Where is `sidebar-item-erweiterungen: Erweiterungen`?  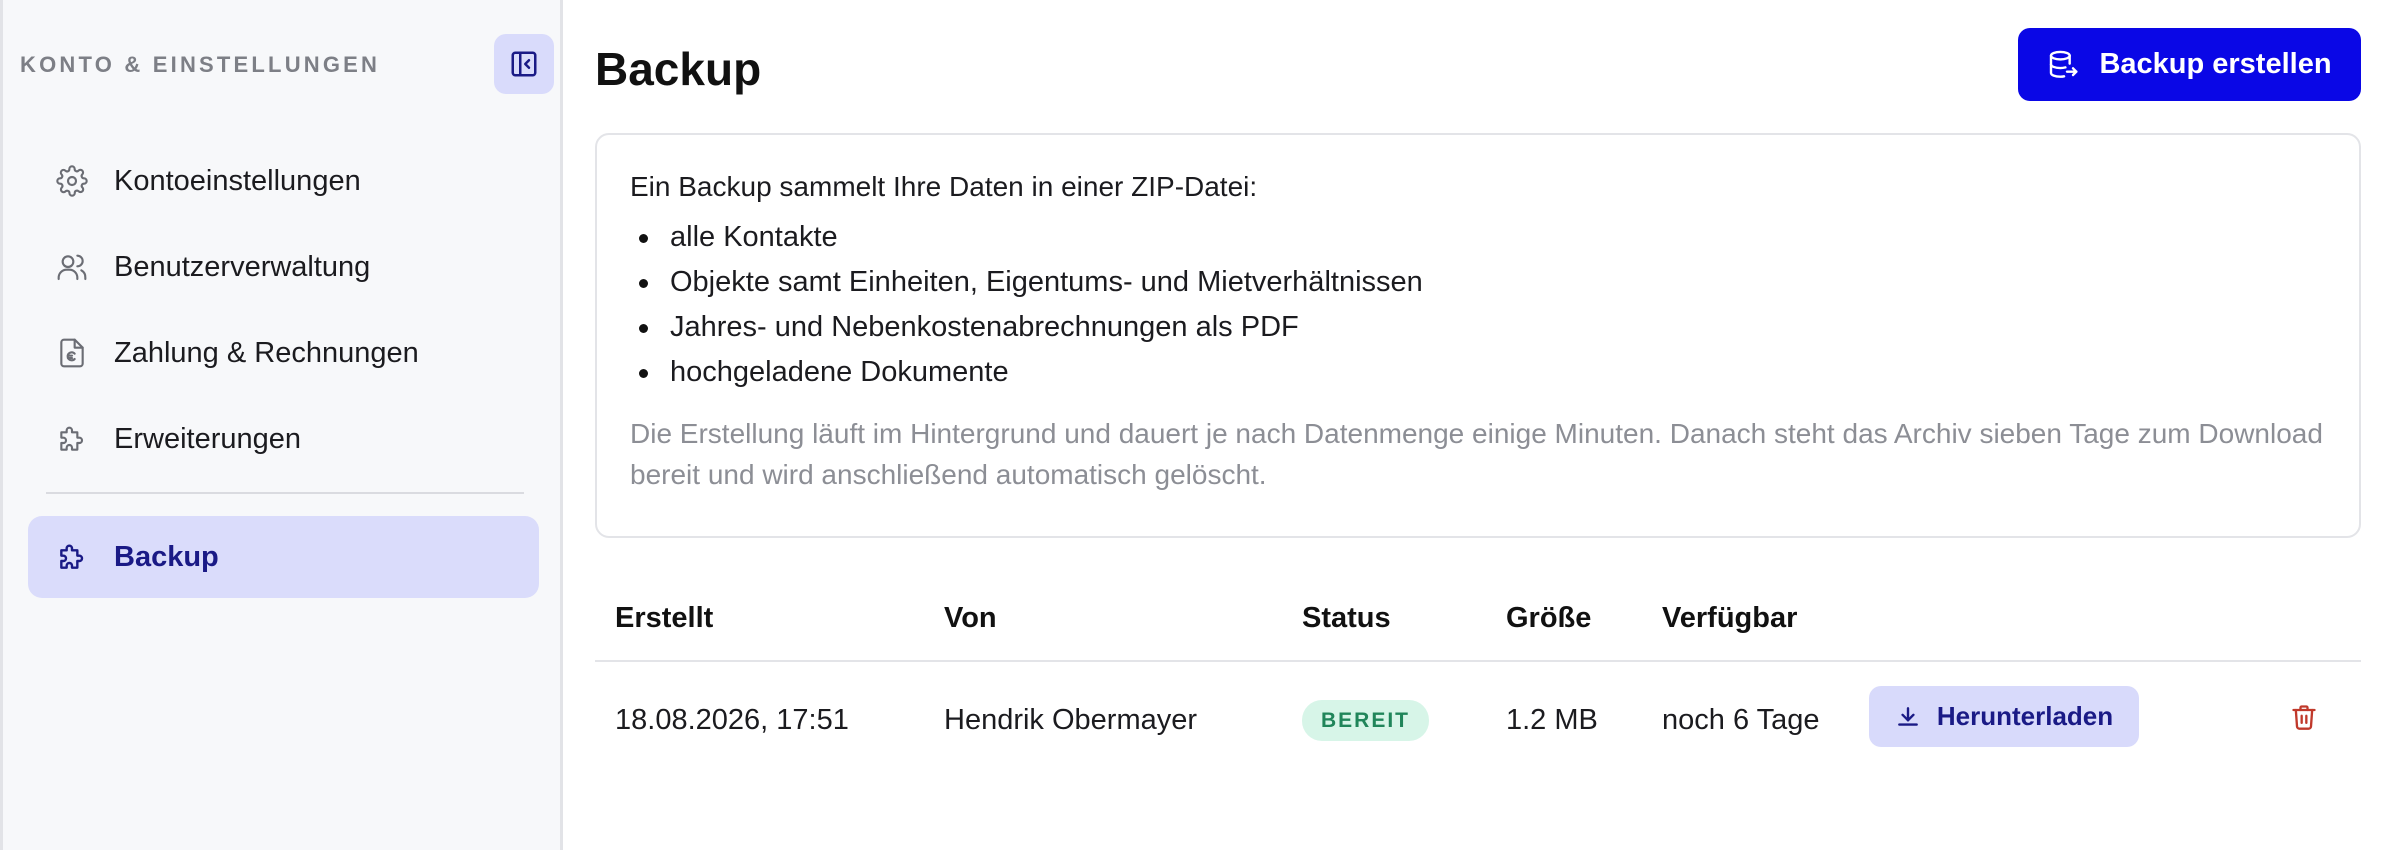
sidebar-item-erweiterungen: Erweiterungen is located at coordinates (283, 439).